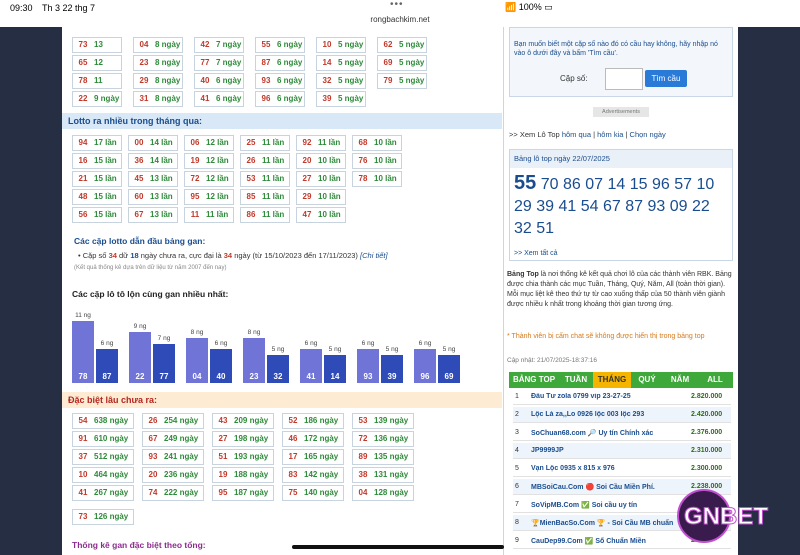  Describe the element at coordinates (550, 184) in the screenshot. I see `top-number: 70` at that location.